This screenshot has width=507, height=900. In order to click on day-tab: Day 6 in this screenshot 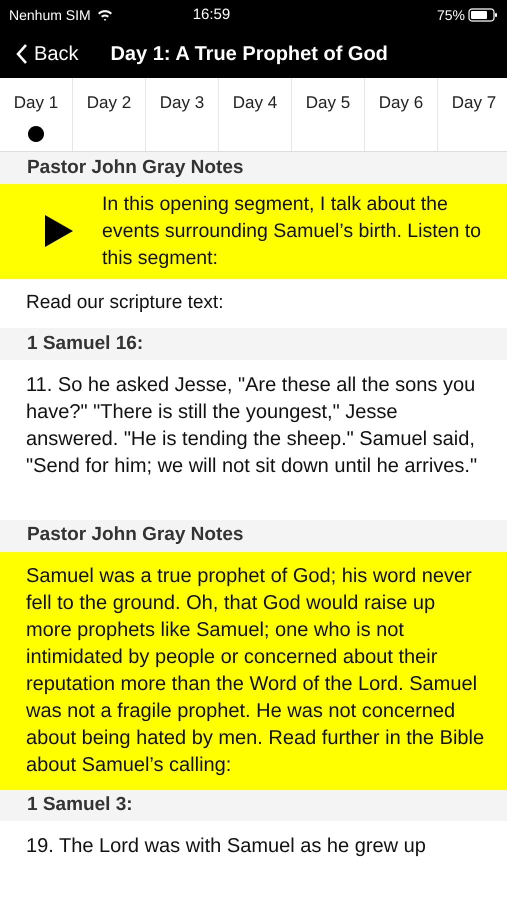, I will do `click(401, 114)`.